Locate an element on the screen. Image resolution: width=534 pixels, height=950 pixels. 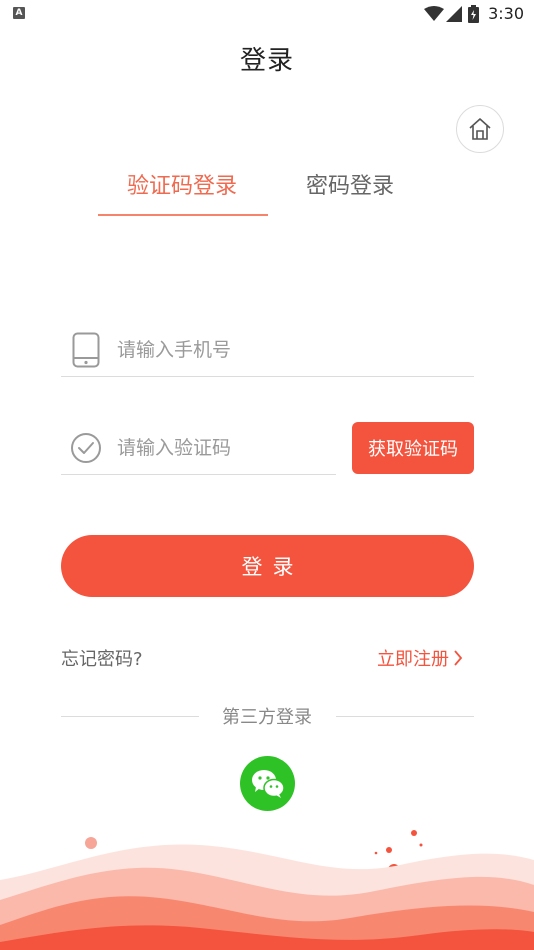
decorative-waves is located at coordinates (267, 897).